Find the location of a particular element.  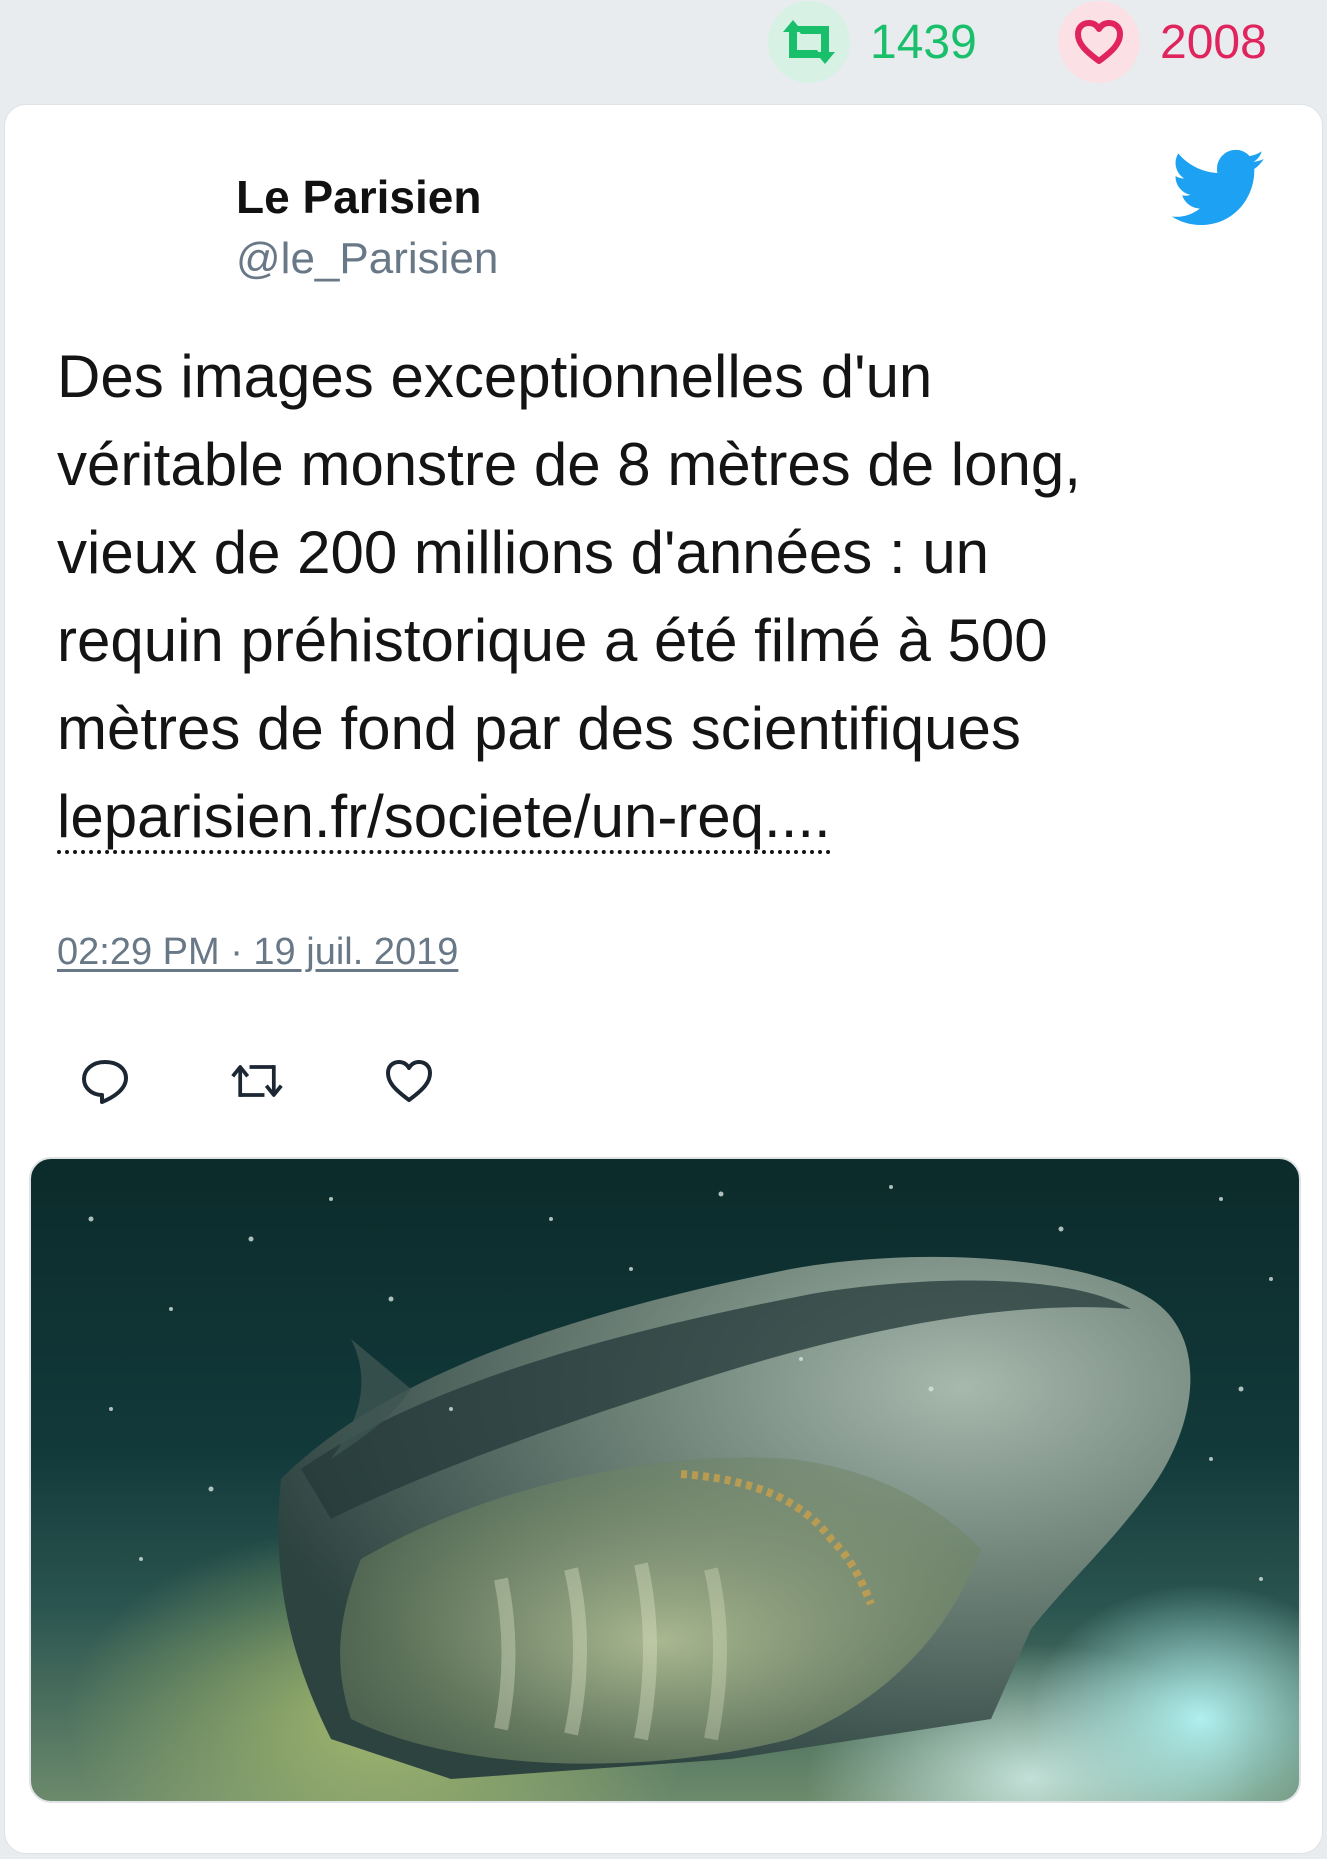

author-name: Le Parisien is located at coordinates (367, 197).